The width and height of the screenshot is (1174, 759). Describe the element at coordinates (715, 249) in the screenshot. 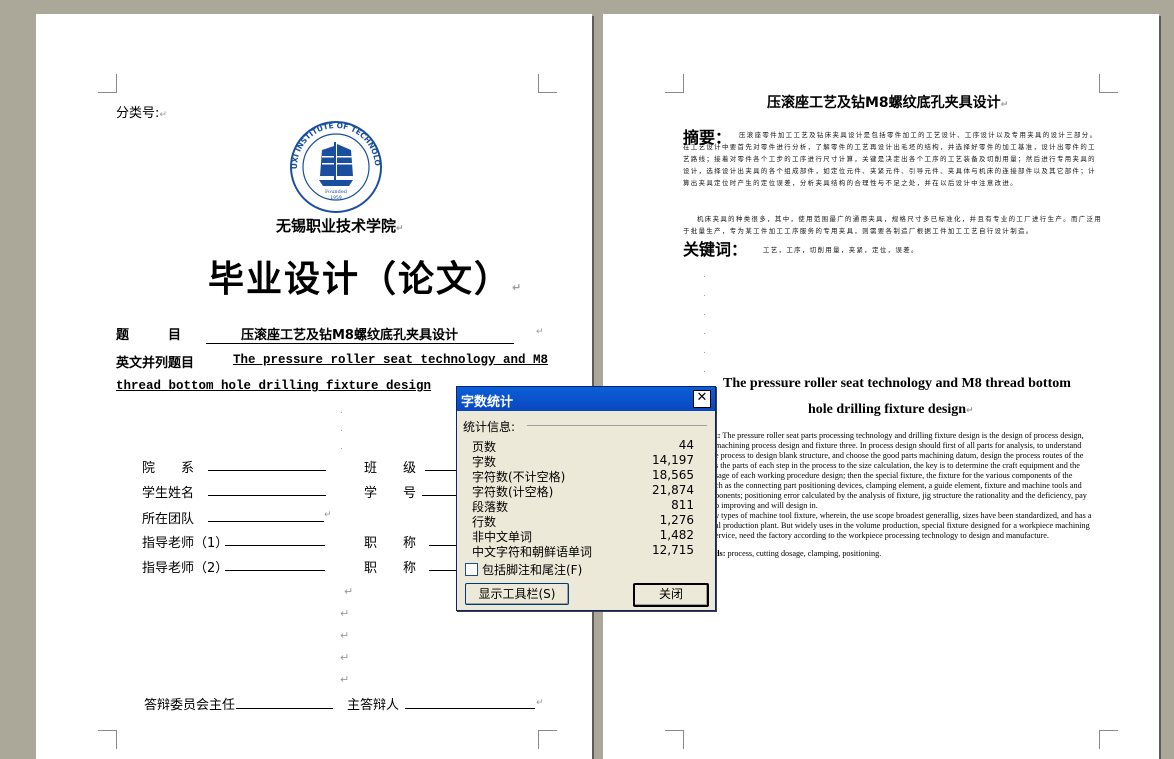

I see `keywords-label: 关键词：` at that location.